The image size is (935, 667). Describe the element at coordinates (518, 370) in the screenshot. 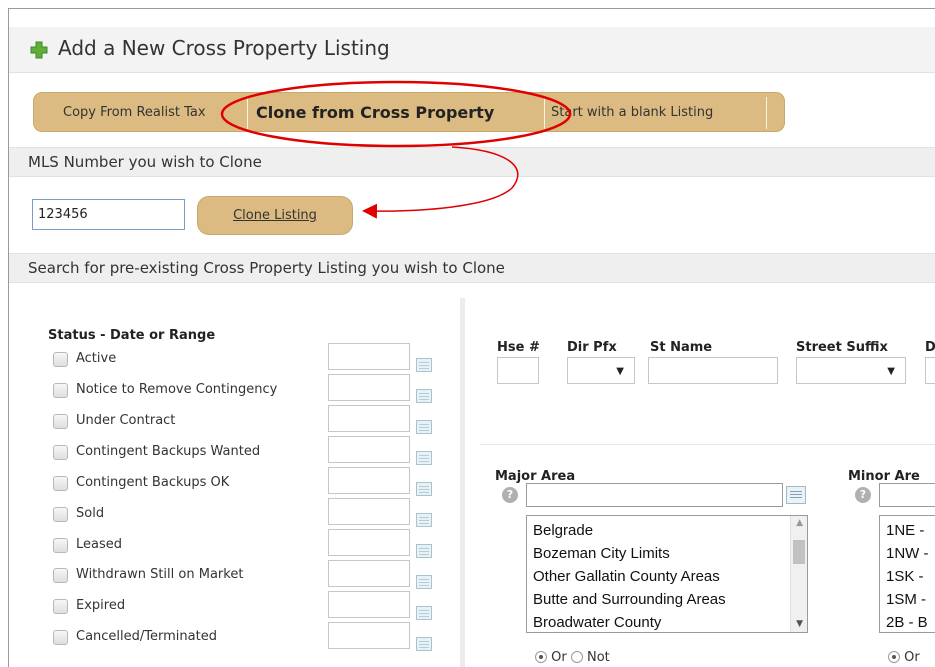

I see `house-number-input` at that location.